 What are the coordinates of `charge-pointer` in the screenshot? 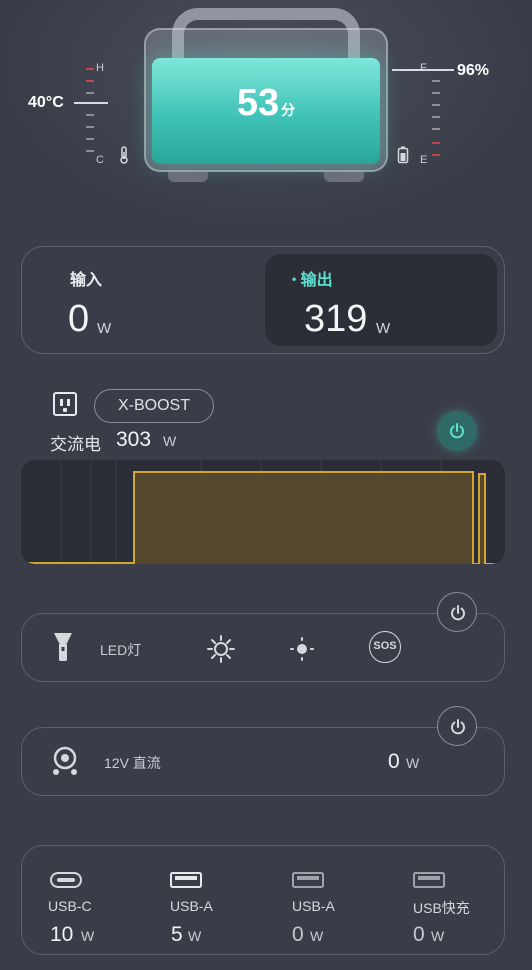 It's located at (423, 70).